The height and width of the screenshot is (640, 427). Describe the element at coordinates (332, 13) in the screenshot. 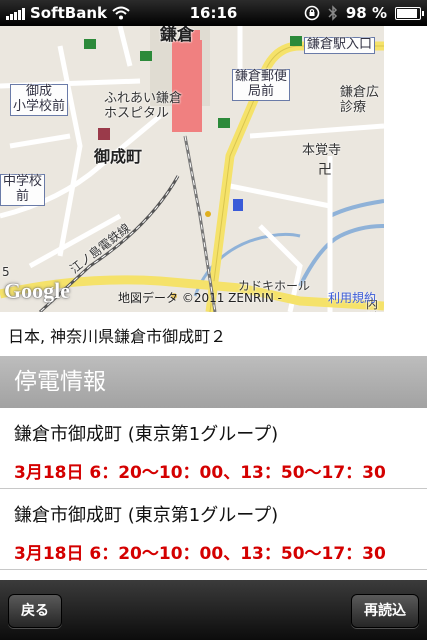

I see `bluetooth-icon` at that location.